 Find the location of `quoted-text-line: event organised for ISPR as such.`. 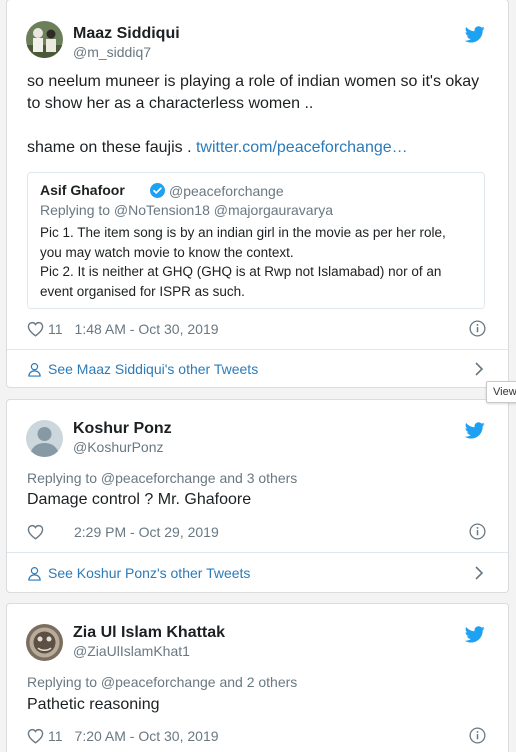

quoted-text-line: event organised for ISPR as such. is located at coordinates (142, 291).